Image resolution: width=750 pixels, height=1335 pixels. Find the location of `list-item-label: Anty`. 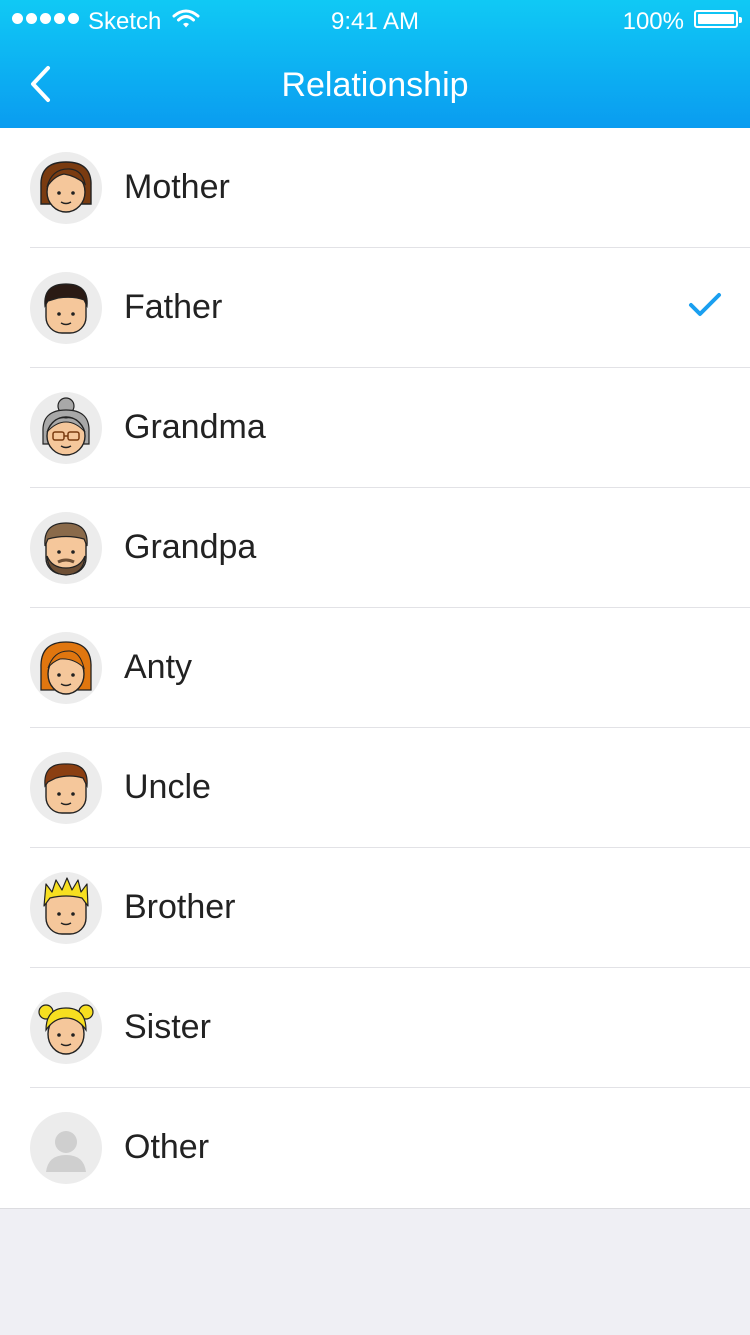

list-item-label: Anty is located at coordinates (158, 667).